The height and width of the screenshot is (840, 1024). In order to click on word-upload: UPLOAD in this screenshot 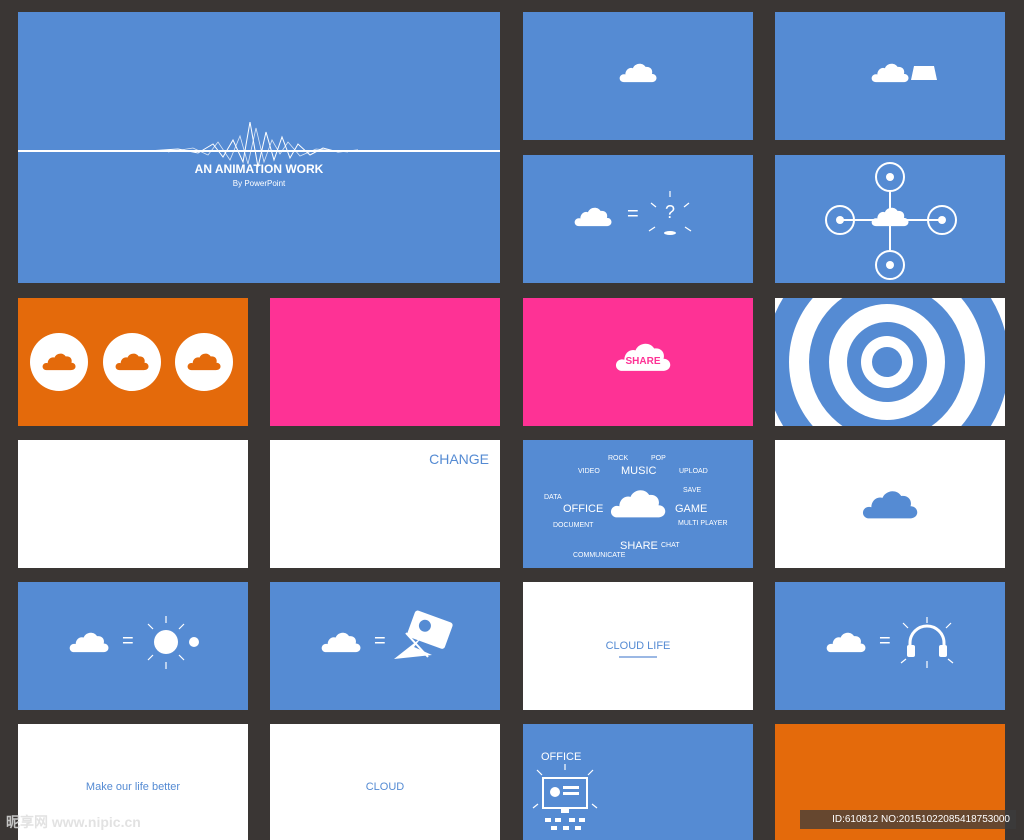, I will do `click(693, 471)`.